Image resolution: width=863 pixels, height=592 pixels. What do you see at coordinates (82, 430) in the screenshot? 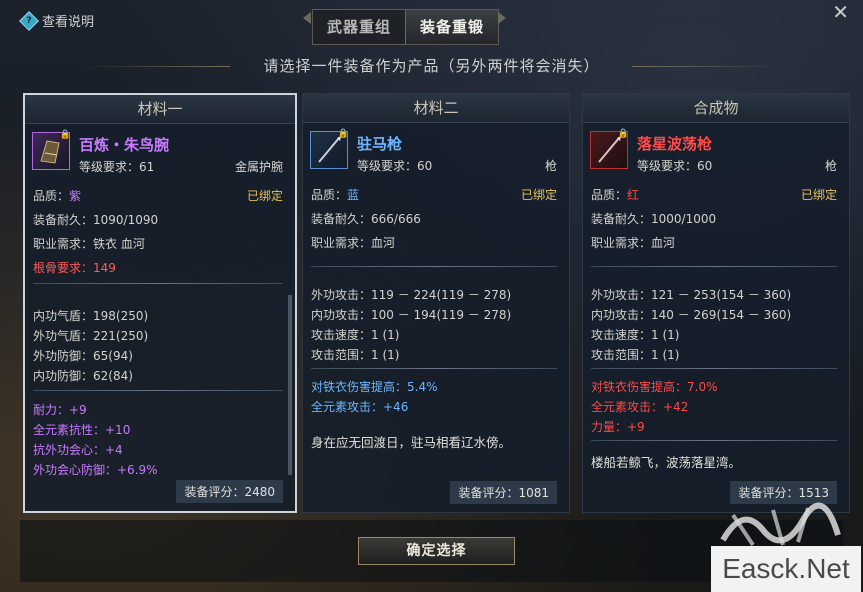
I see `extra-stat: 全元素抗性：+10` at bounding box center [82, 430].